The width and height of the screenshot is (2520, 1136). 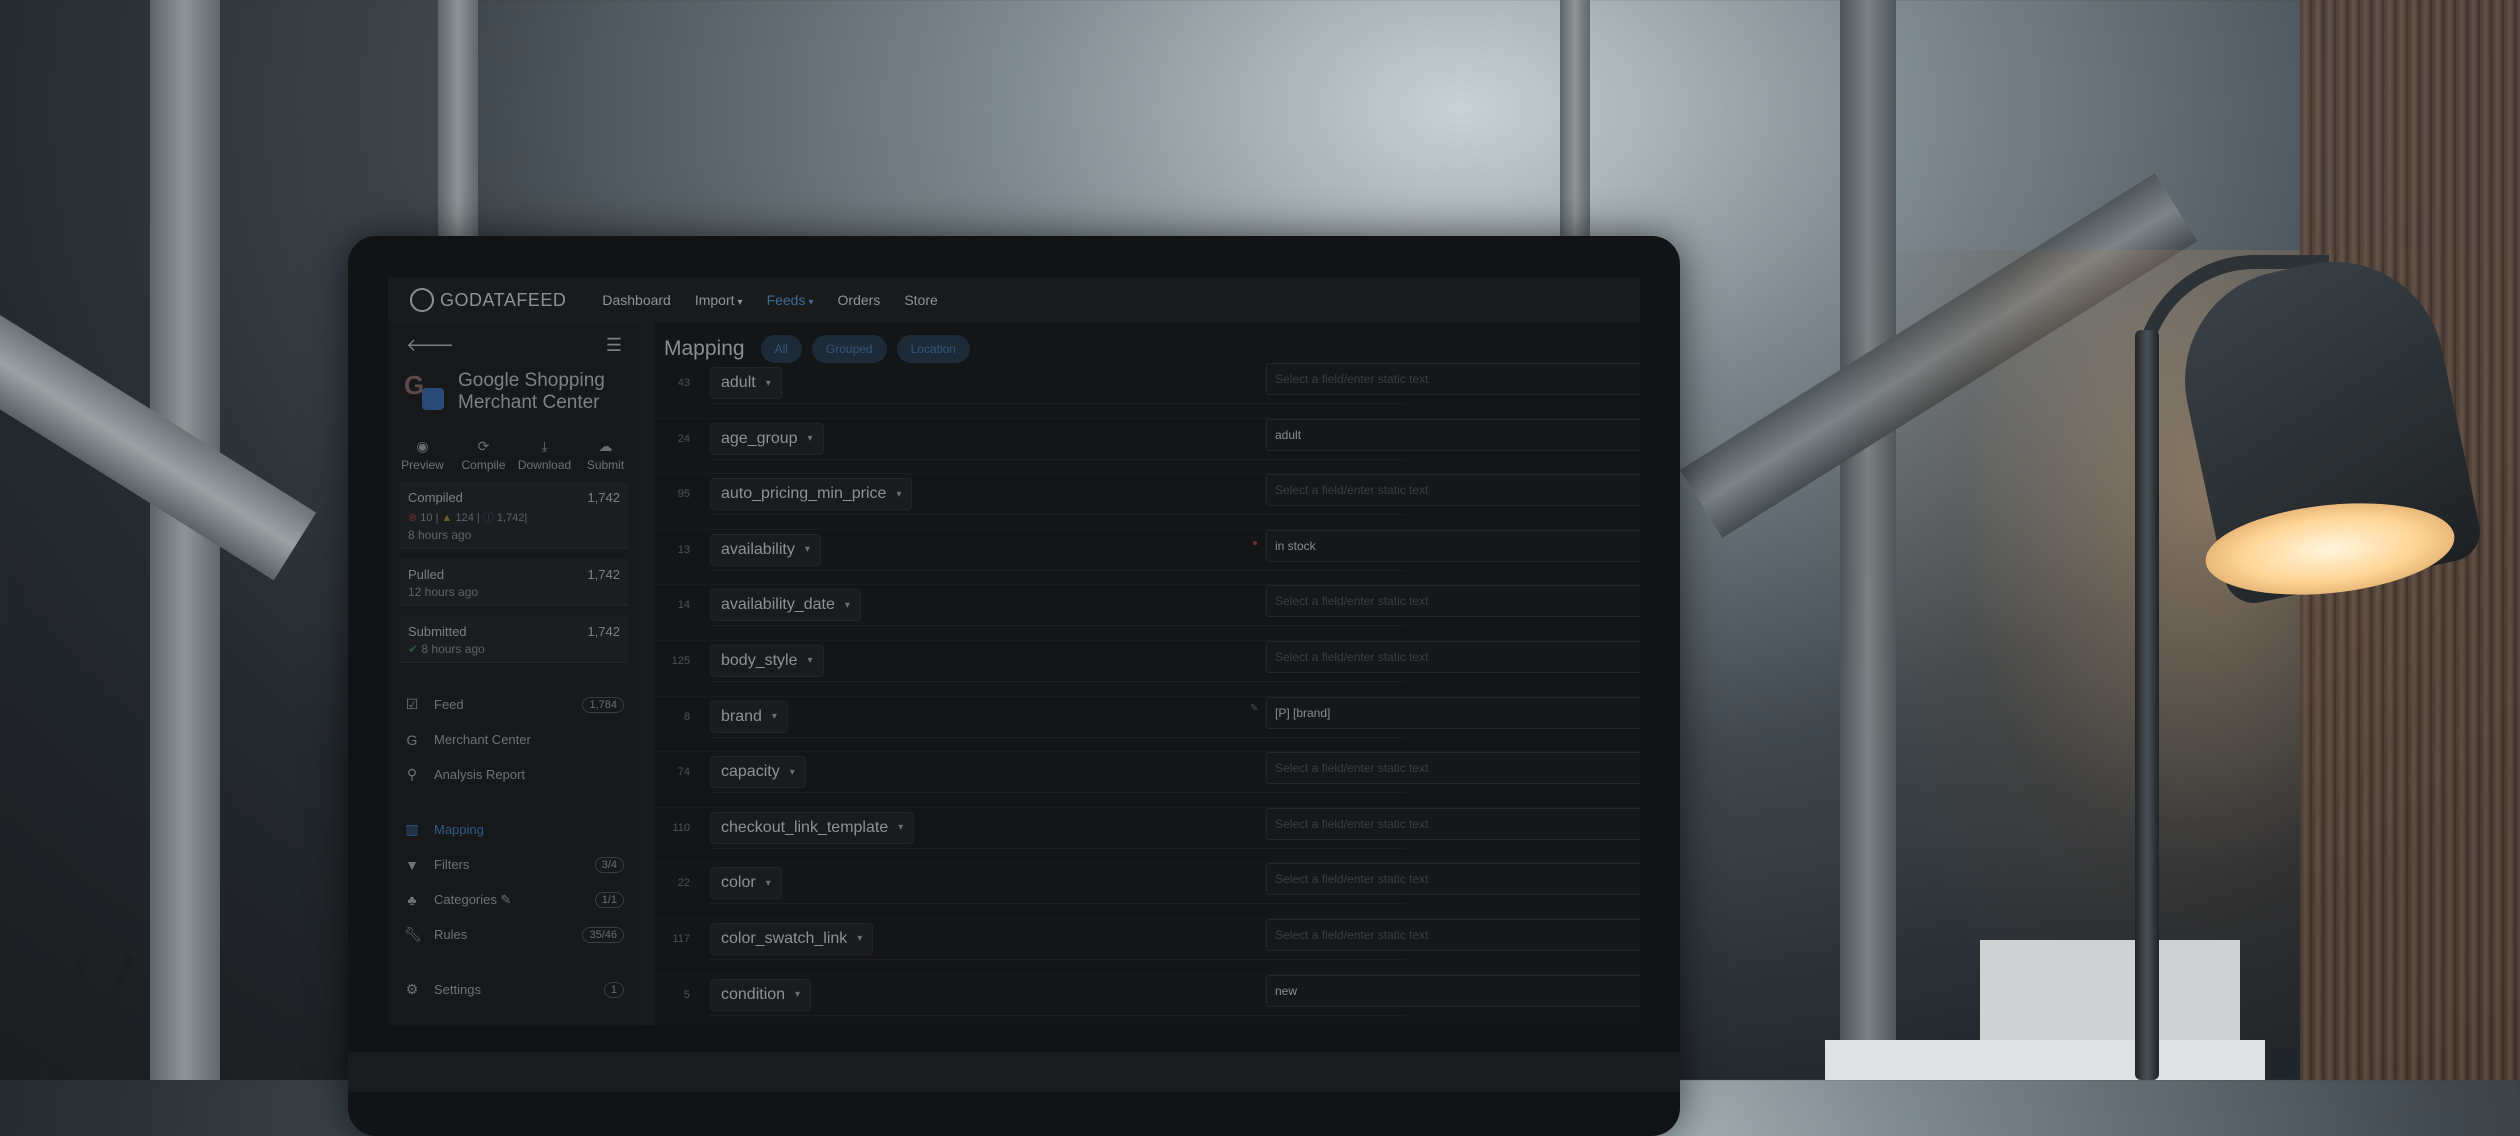 I want to click on download-icon: ⤓, so click(x=544, y=446).